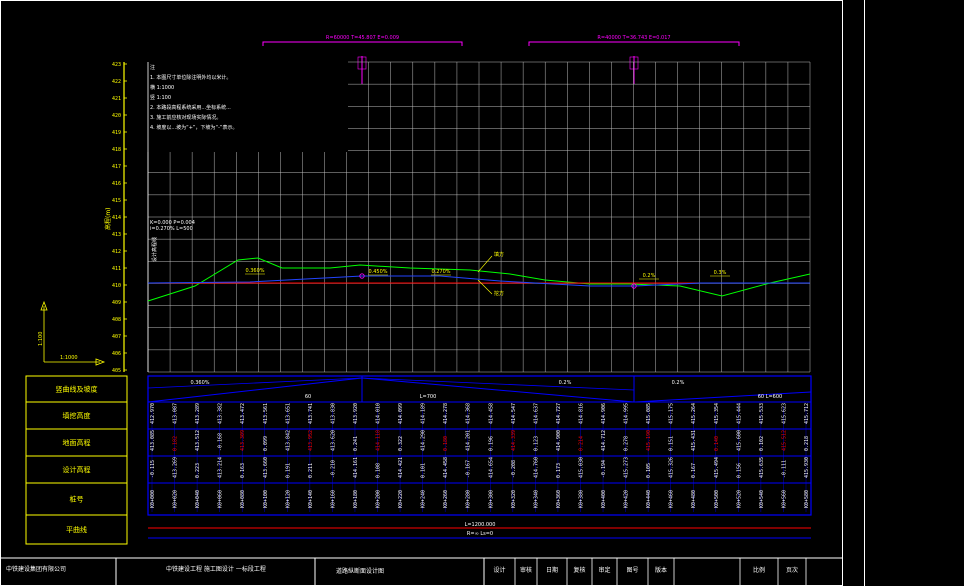 This screenshot has height=586, width=964. Describe the element at coordinates (559, 440) in the screenshot. I see `station-cell: 414.900` at that location.